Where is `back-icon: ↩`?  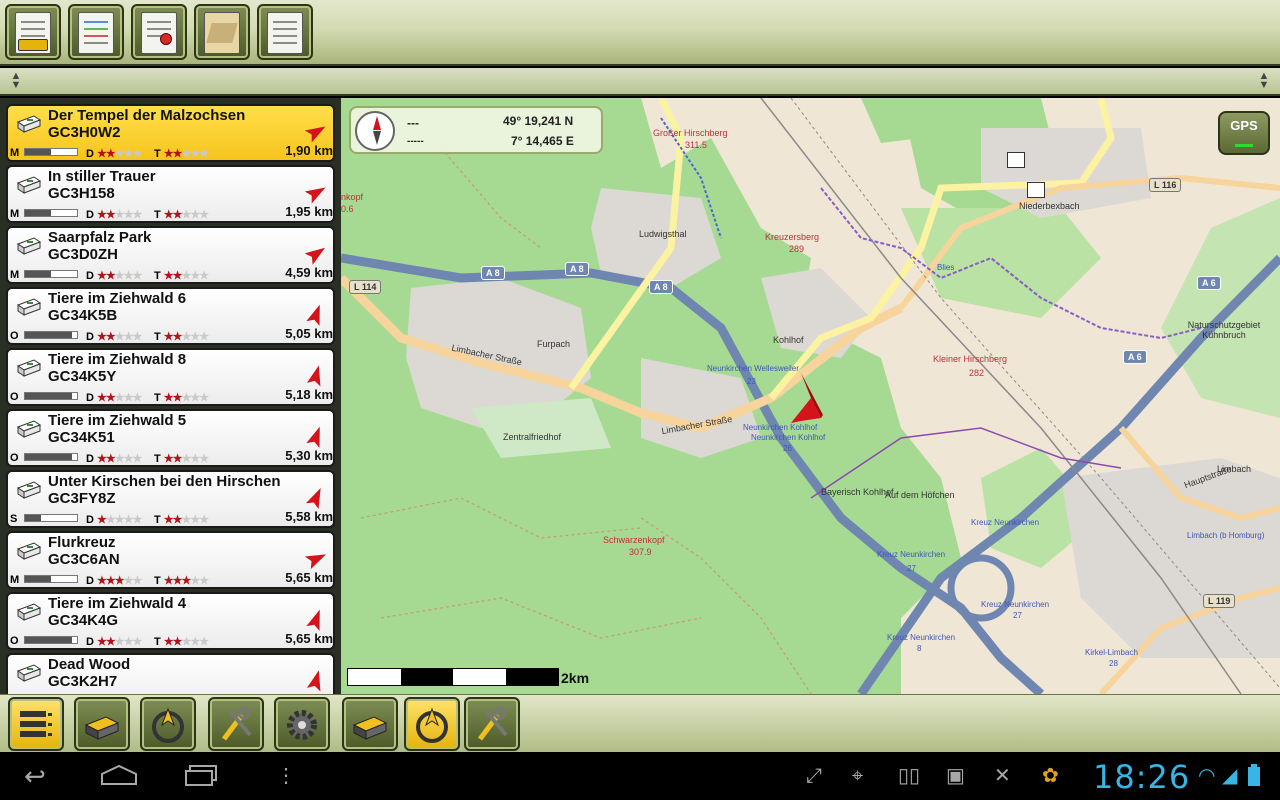
back-icon: ↩ is located at coordinates (35, 776).